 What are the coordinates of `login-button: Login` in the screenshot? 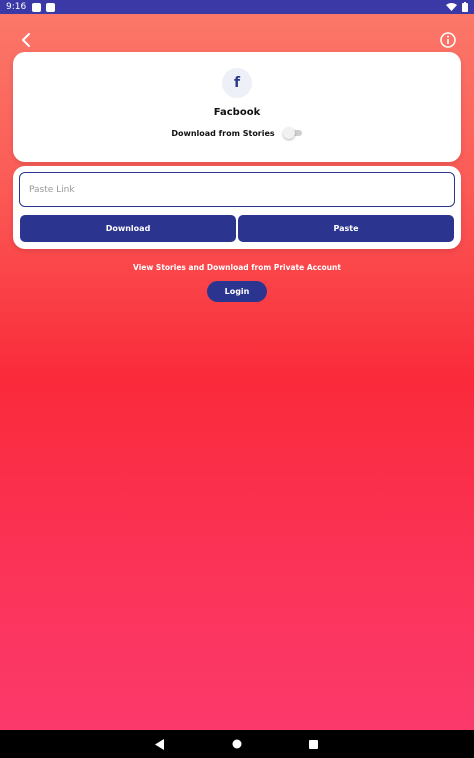 It's located at (237, 291).